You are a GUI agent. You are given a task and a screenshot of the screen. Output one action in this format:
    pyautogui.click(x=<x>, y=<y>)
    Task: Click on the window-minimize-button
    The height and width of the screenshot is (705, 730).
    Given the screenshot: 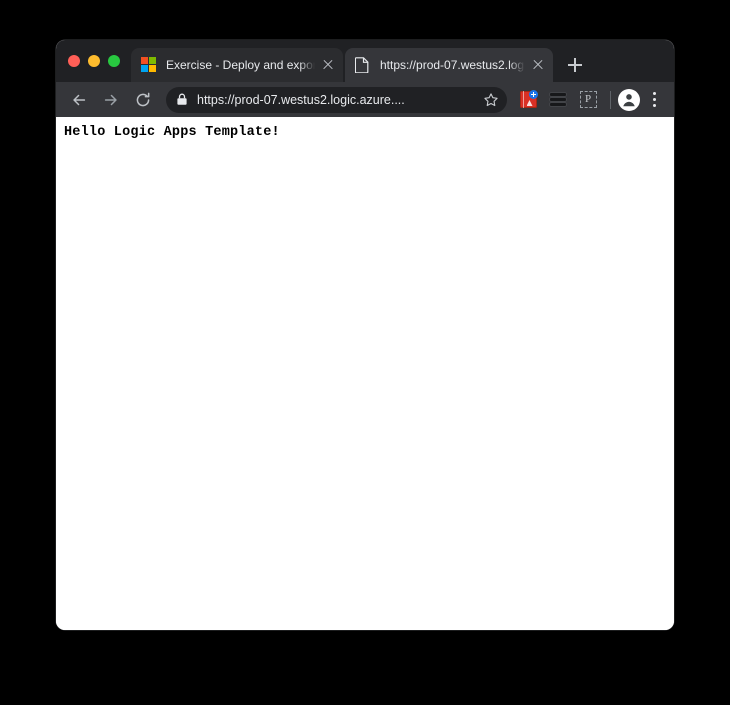 What is the action you would take?
    pyautogui.click(x=94, y=61)
    